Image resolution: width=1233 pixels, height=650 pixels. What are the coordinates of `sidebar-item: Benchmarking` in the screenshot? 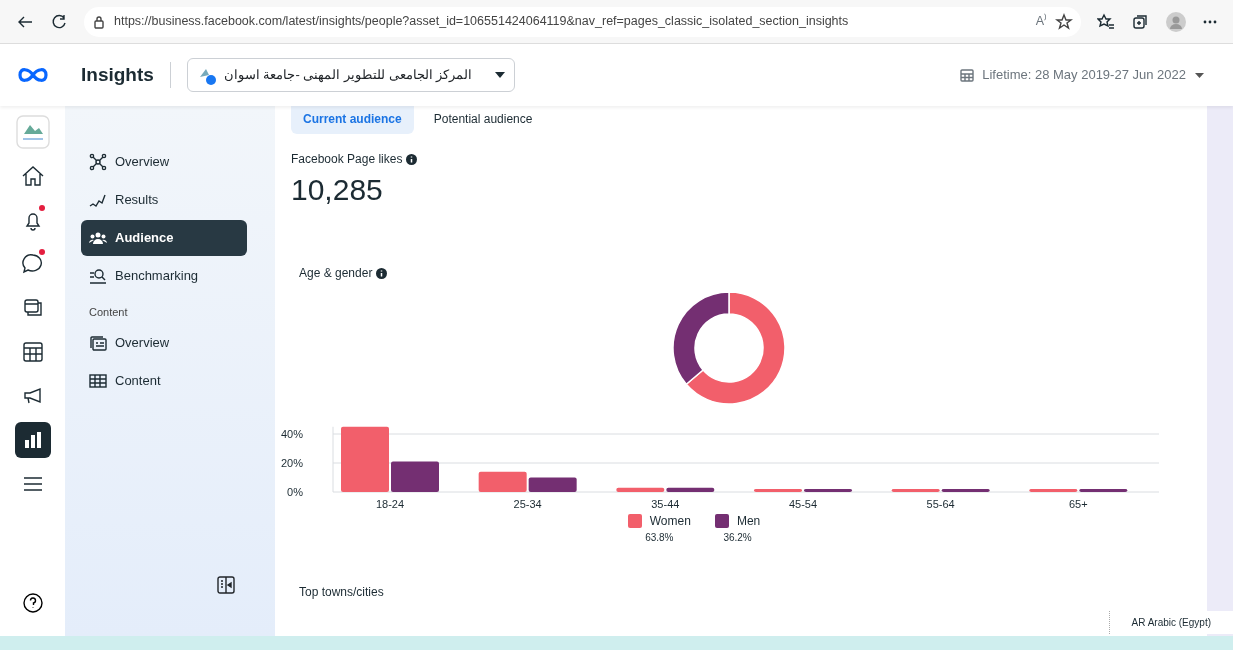 It's located at (164, 276).